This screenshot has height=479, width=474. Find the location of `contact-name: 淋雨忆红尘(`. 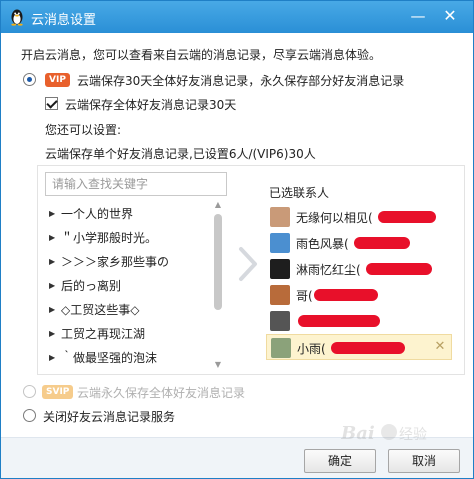

contact-name: 淋雨忆红尘( is located at coordinates (328, 270).